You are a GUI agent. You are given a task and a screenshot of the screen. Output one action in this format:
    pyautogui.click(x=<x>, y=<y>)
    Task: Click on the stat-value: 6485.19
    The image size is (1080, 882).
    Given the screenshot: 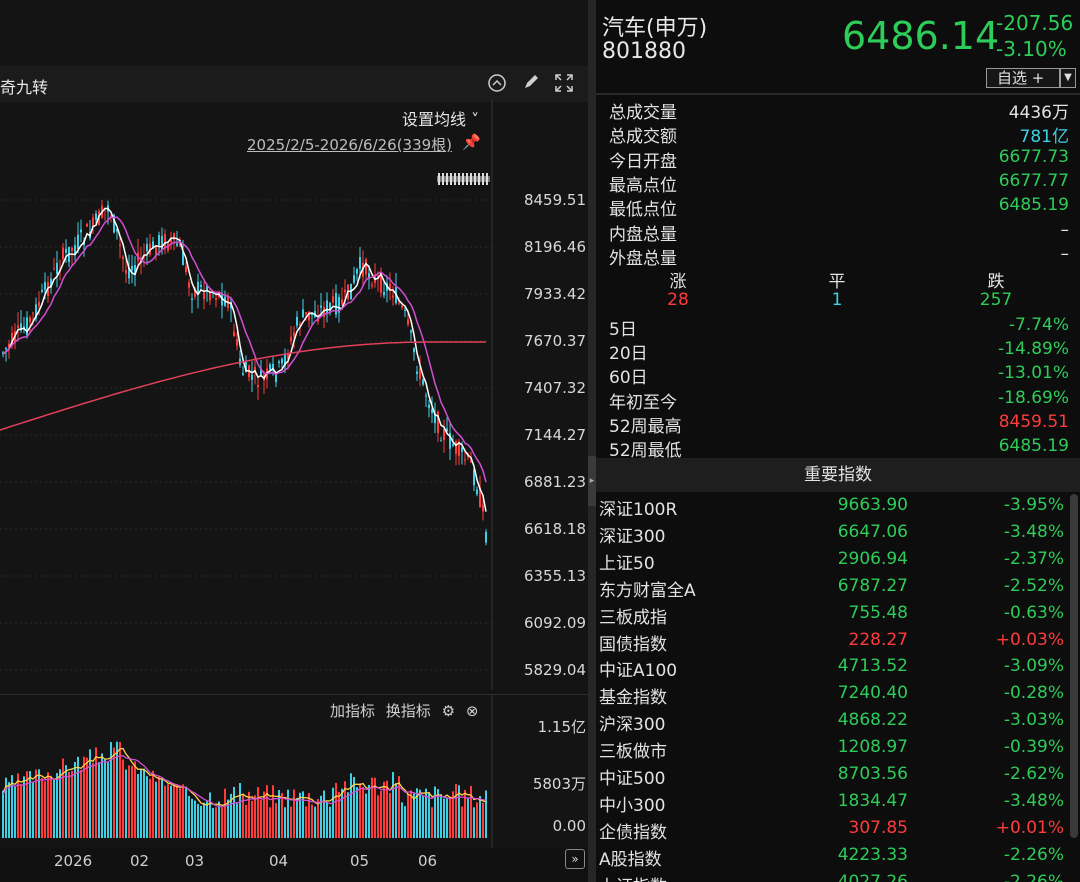 What is the action you would take?
    pyautogui.click(x=1033, y=205)
    